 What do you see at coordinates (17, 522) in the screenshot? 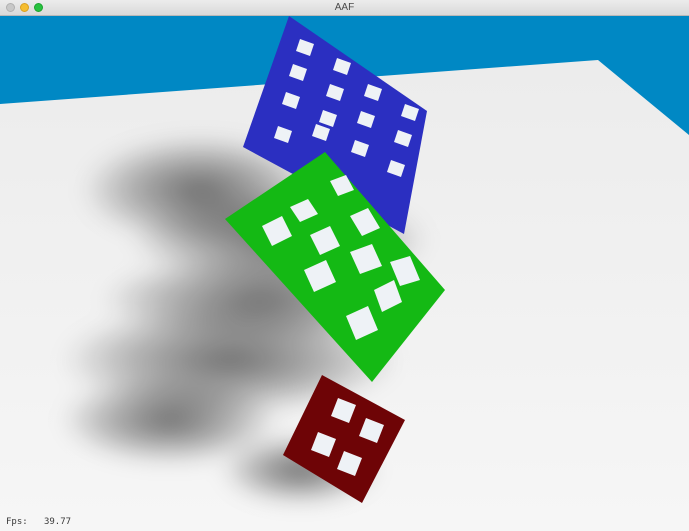
I see `fps-label: Fps:` at bounding box center [17, 522].